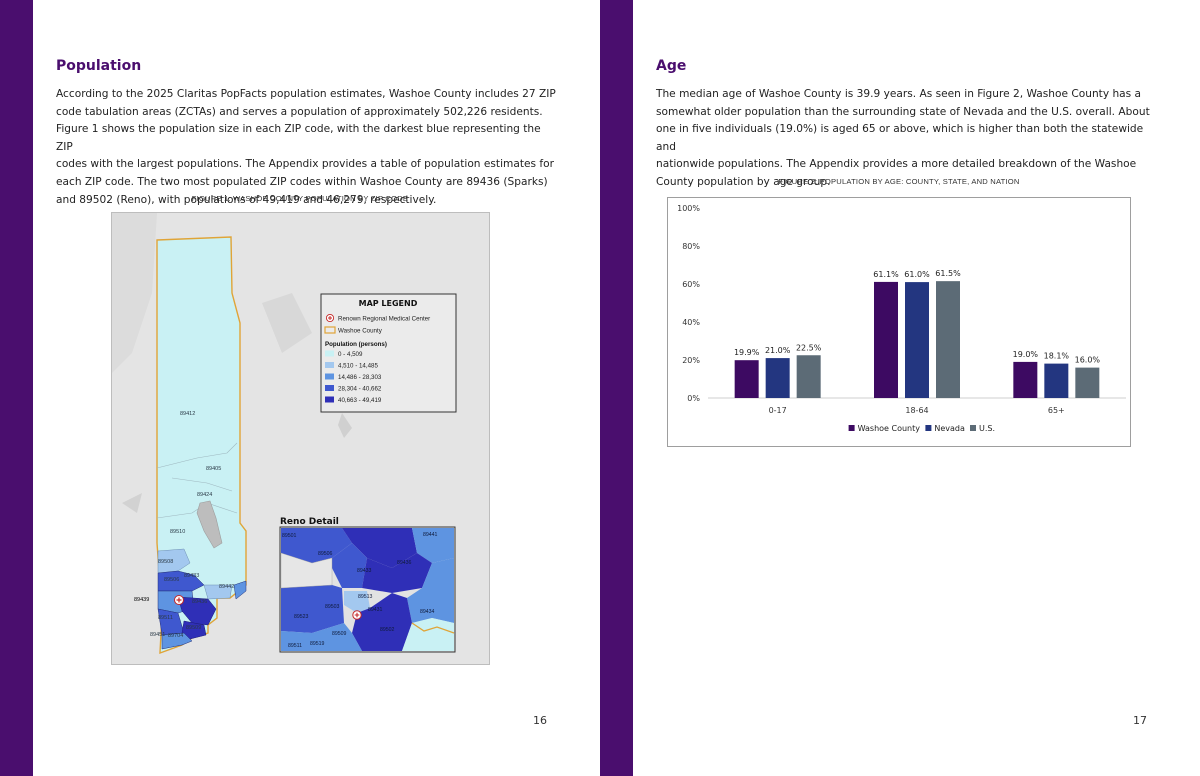 The height and width of the screenshot is (776, 1200). Describe the element at coordinates (141, 600) in the screenshot. I see `zip-label: 89439` at that location.